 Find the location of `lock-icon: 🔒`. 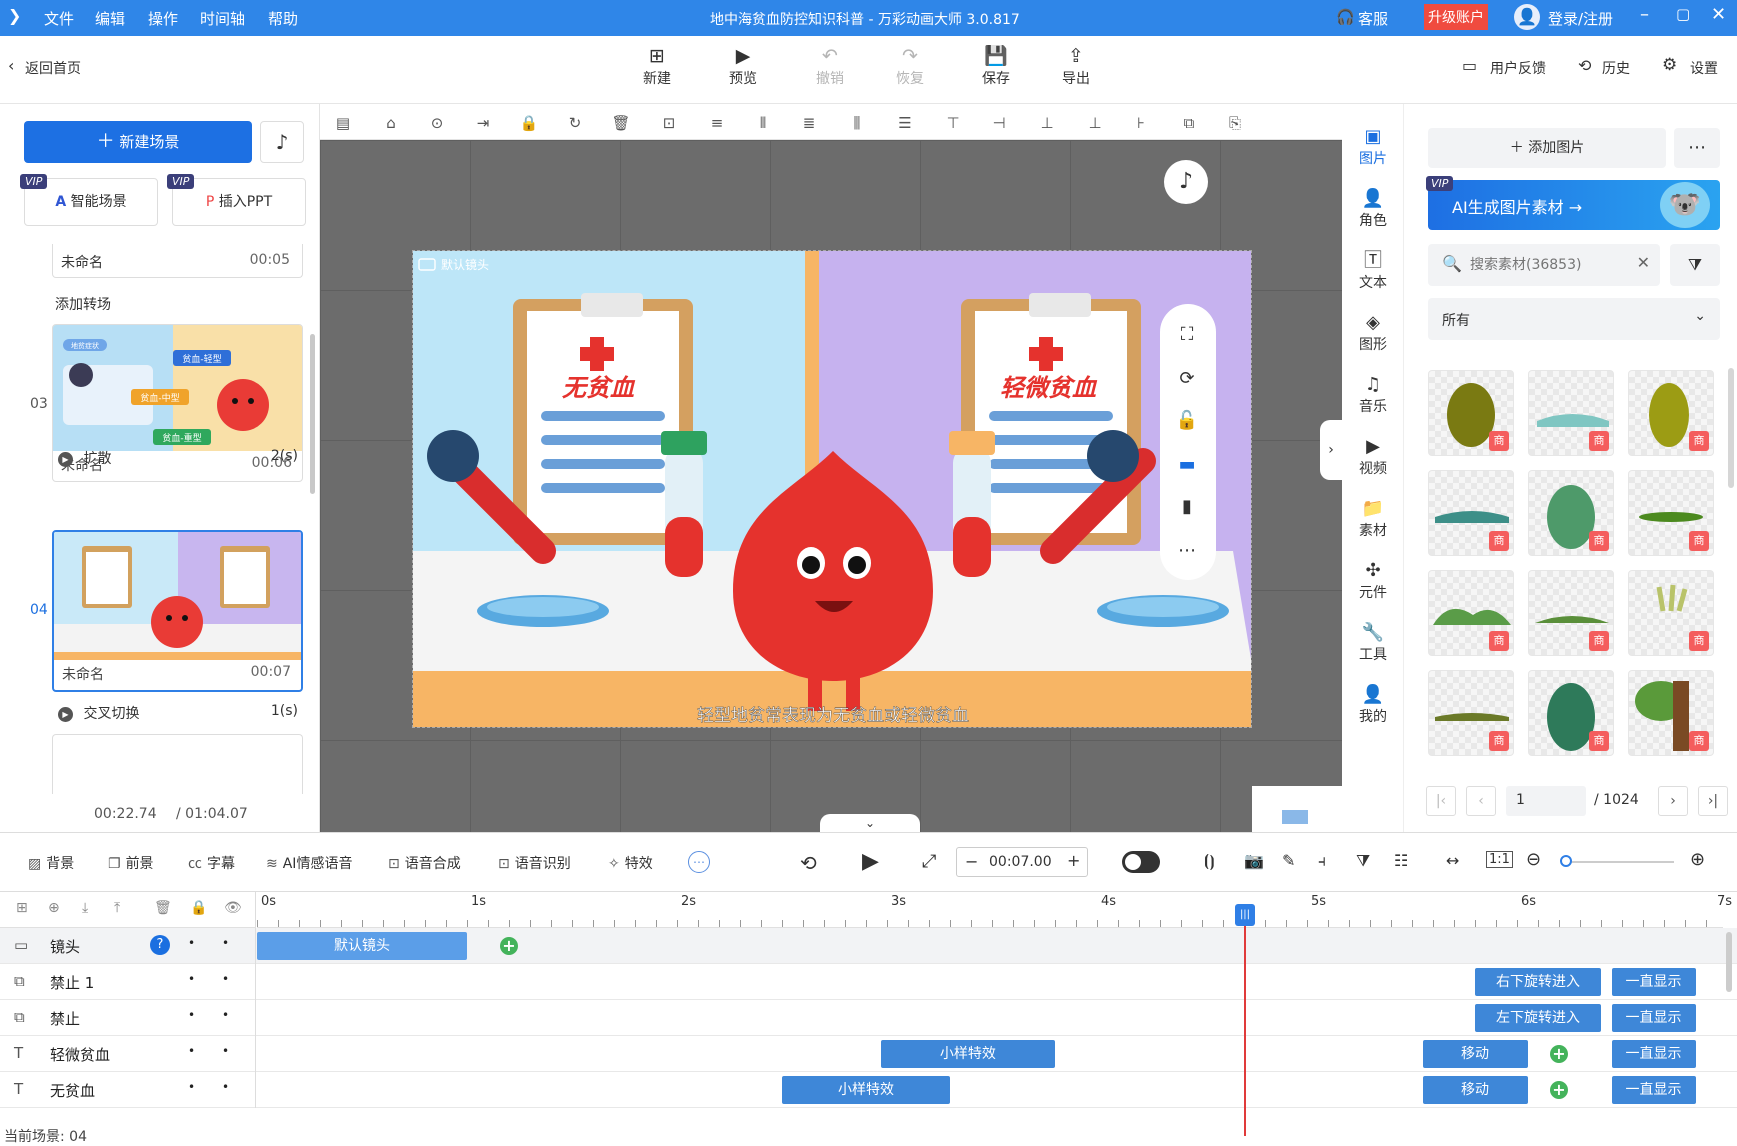

lock-icon: 🔒 is located at coordinates (198, 908).